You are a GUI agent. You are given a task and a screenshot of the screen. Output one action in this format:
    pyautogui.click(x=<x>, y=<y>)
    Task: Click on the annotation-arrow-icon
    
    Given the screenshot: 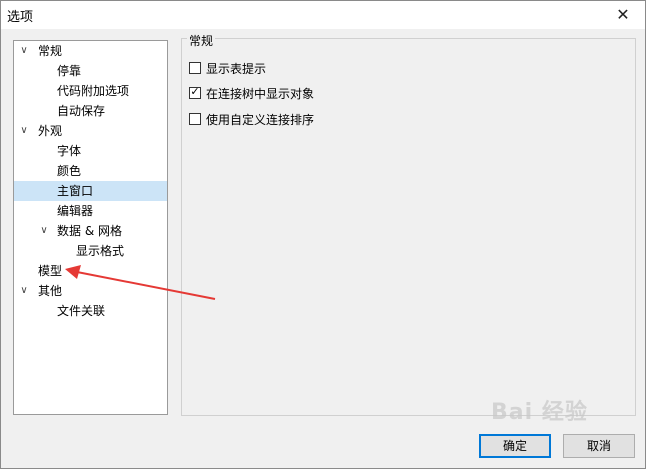 What is the action you would take?
    pyautogui.click(x=140, y=282)
    